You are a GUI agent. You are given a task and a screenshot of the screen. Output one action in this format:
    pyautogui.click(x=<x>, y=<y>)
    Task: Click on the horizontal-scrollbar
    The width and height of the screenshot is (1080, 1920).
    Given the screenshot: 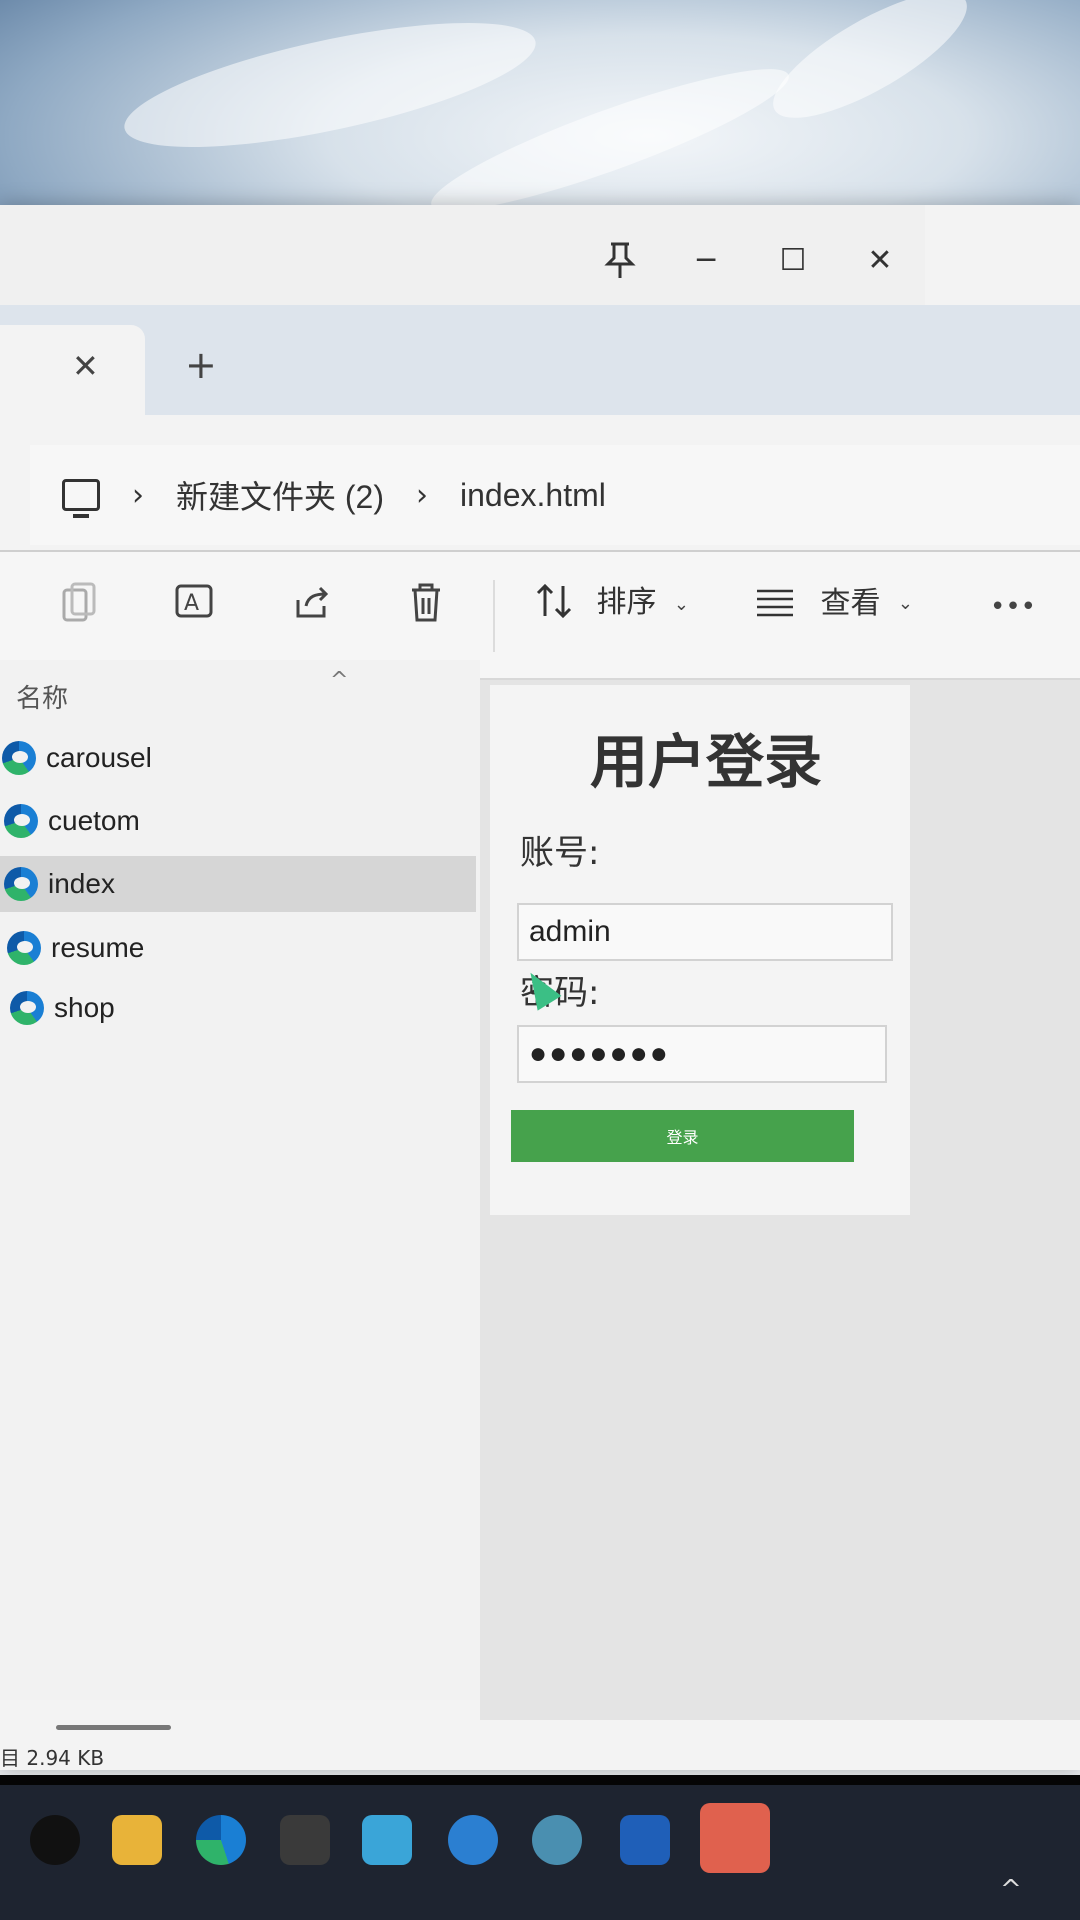 What is the action you would take?
    pyautogui.click(x=113, y=1727)
    